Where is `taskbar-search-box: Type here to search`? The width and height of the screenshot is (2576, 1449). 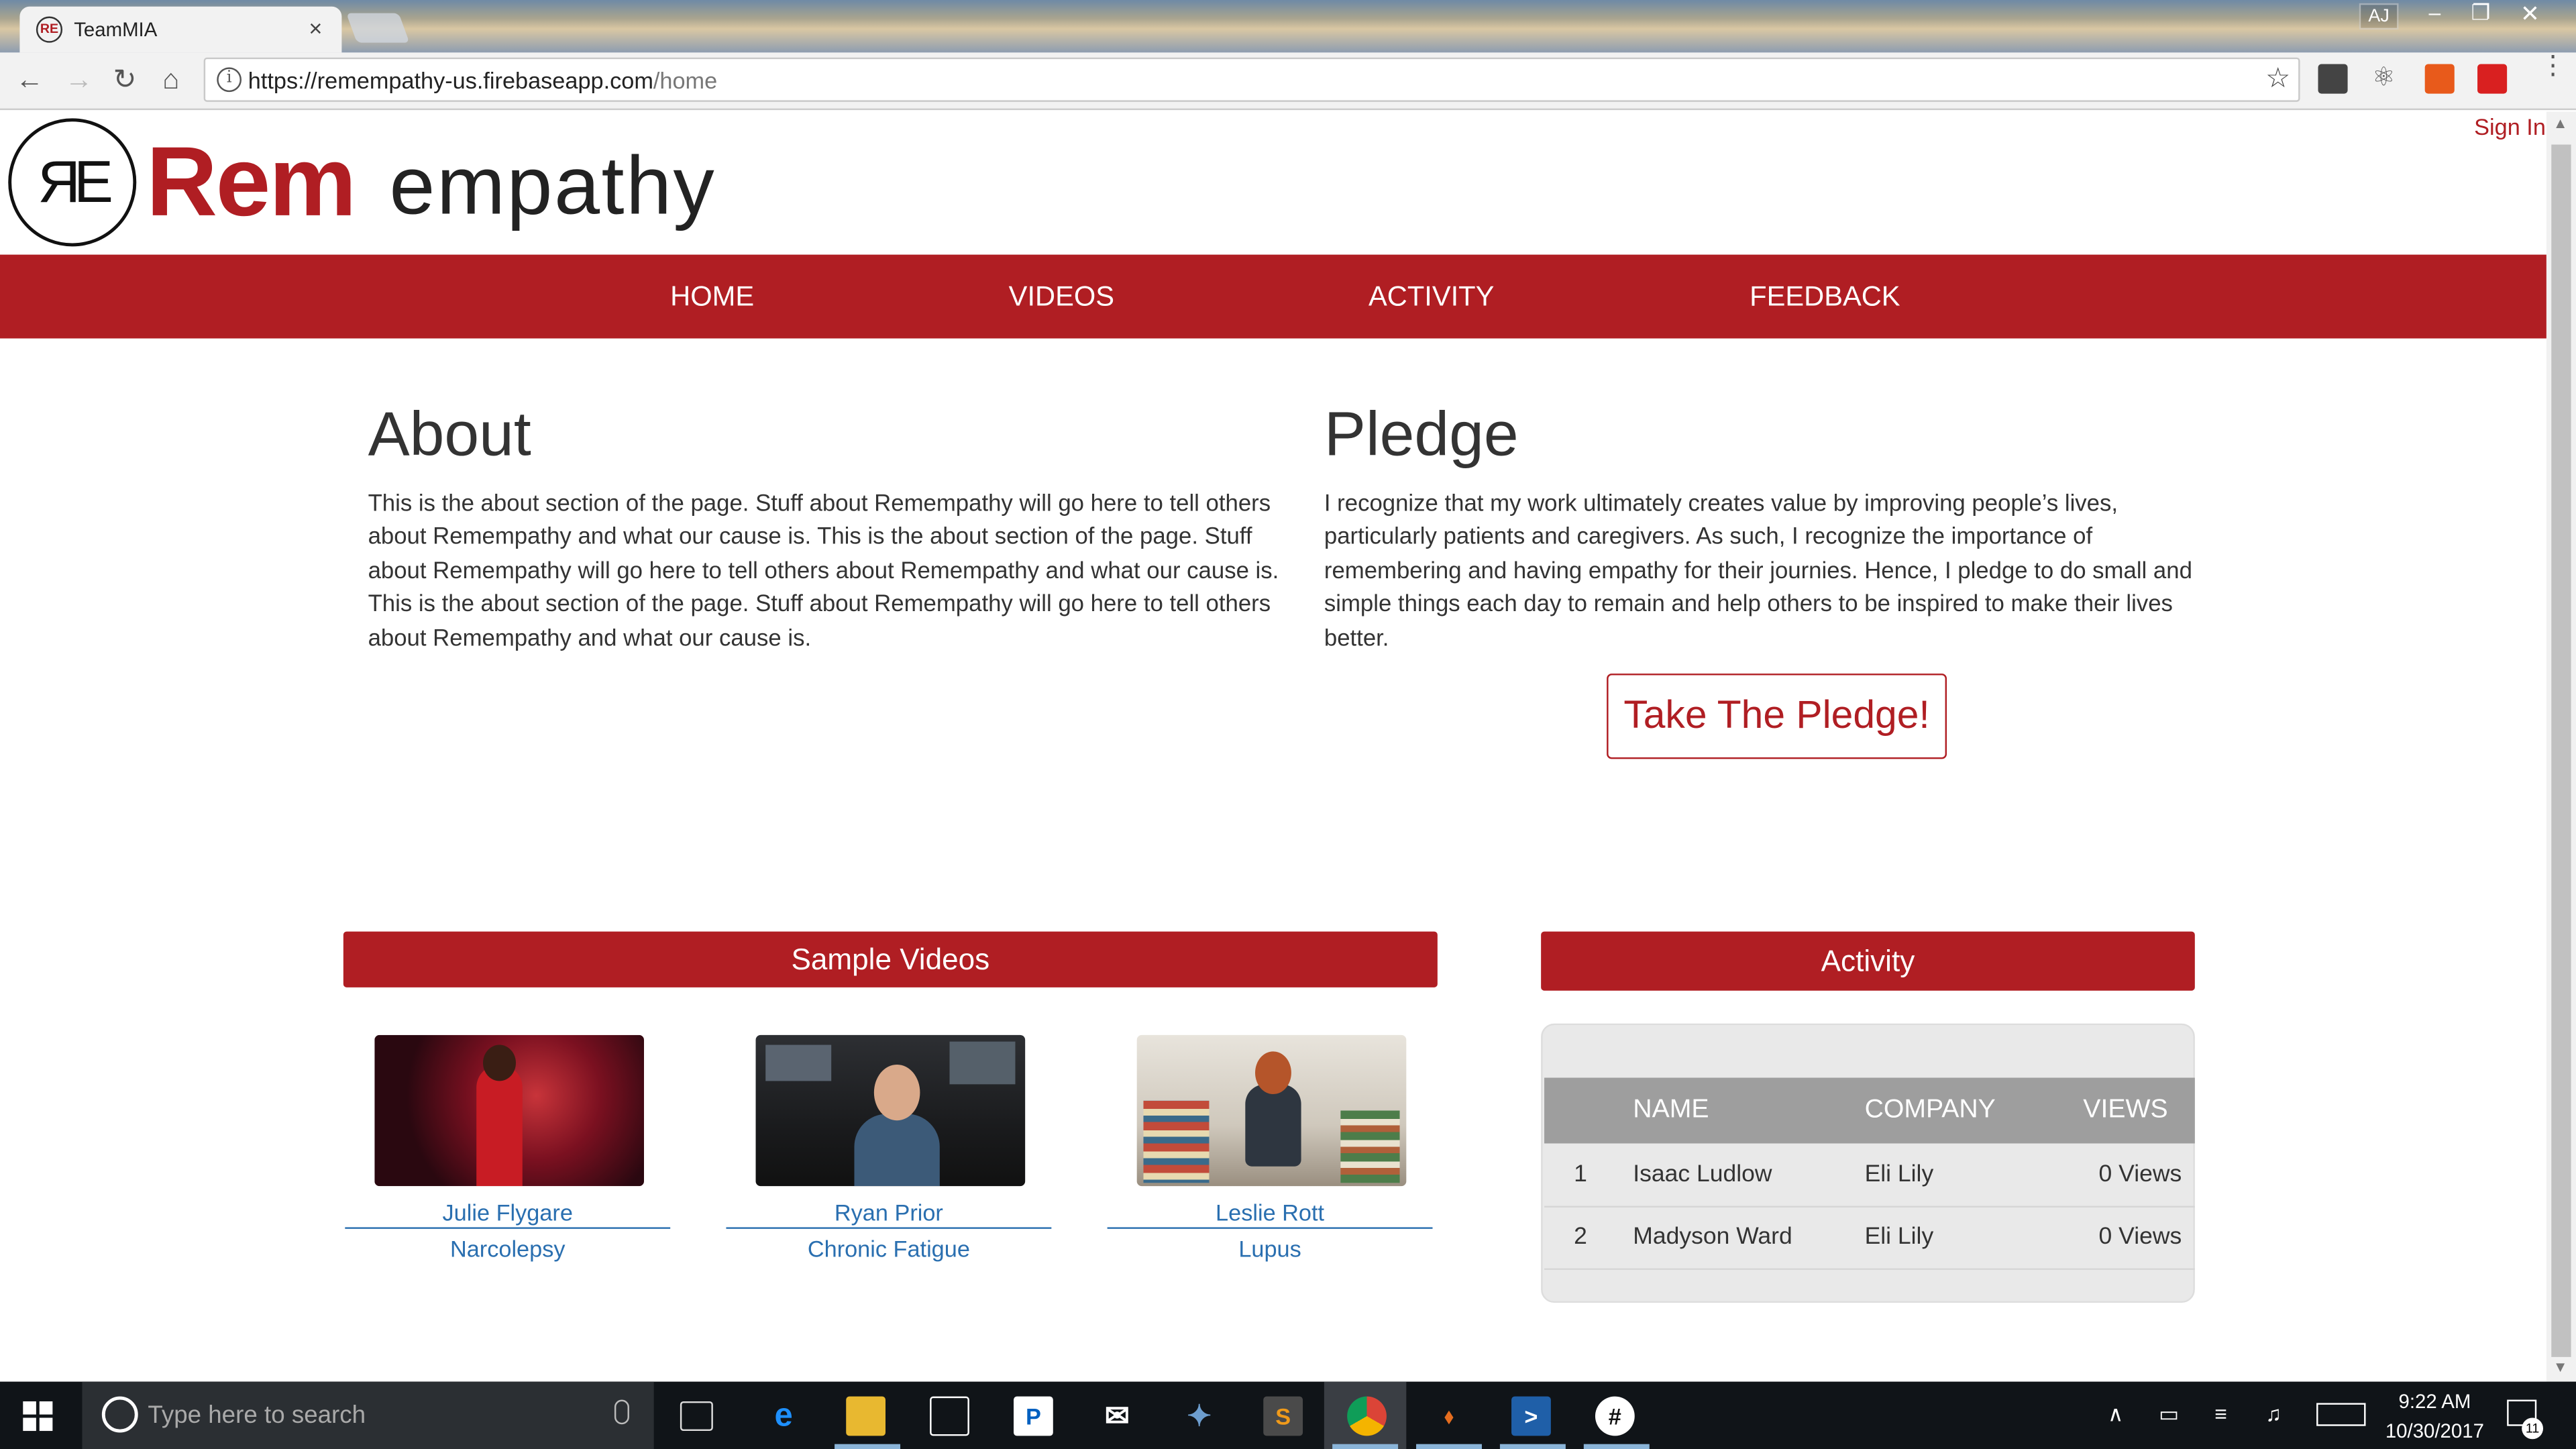
taskbar-search-box: Type here to search is located at coordinates (368, 1415).